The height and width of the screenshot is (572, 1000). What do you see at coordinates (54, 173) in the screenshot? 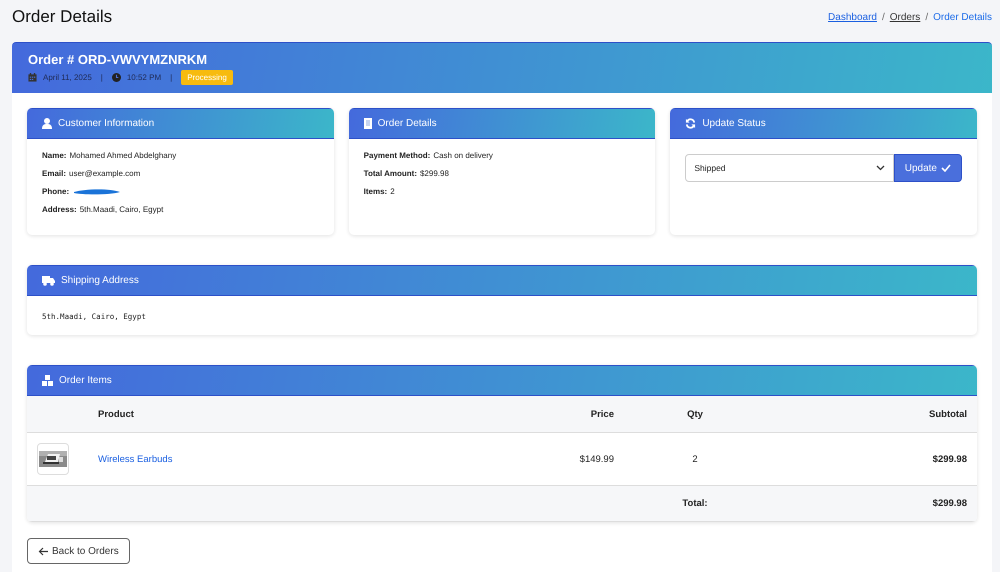
I see `field-label: Email:` at bounding box center [54, 173].